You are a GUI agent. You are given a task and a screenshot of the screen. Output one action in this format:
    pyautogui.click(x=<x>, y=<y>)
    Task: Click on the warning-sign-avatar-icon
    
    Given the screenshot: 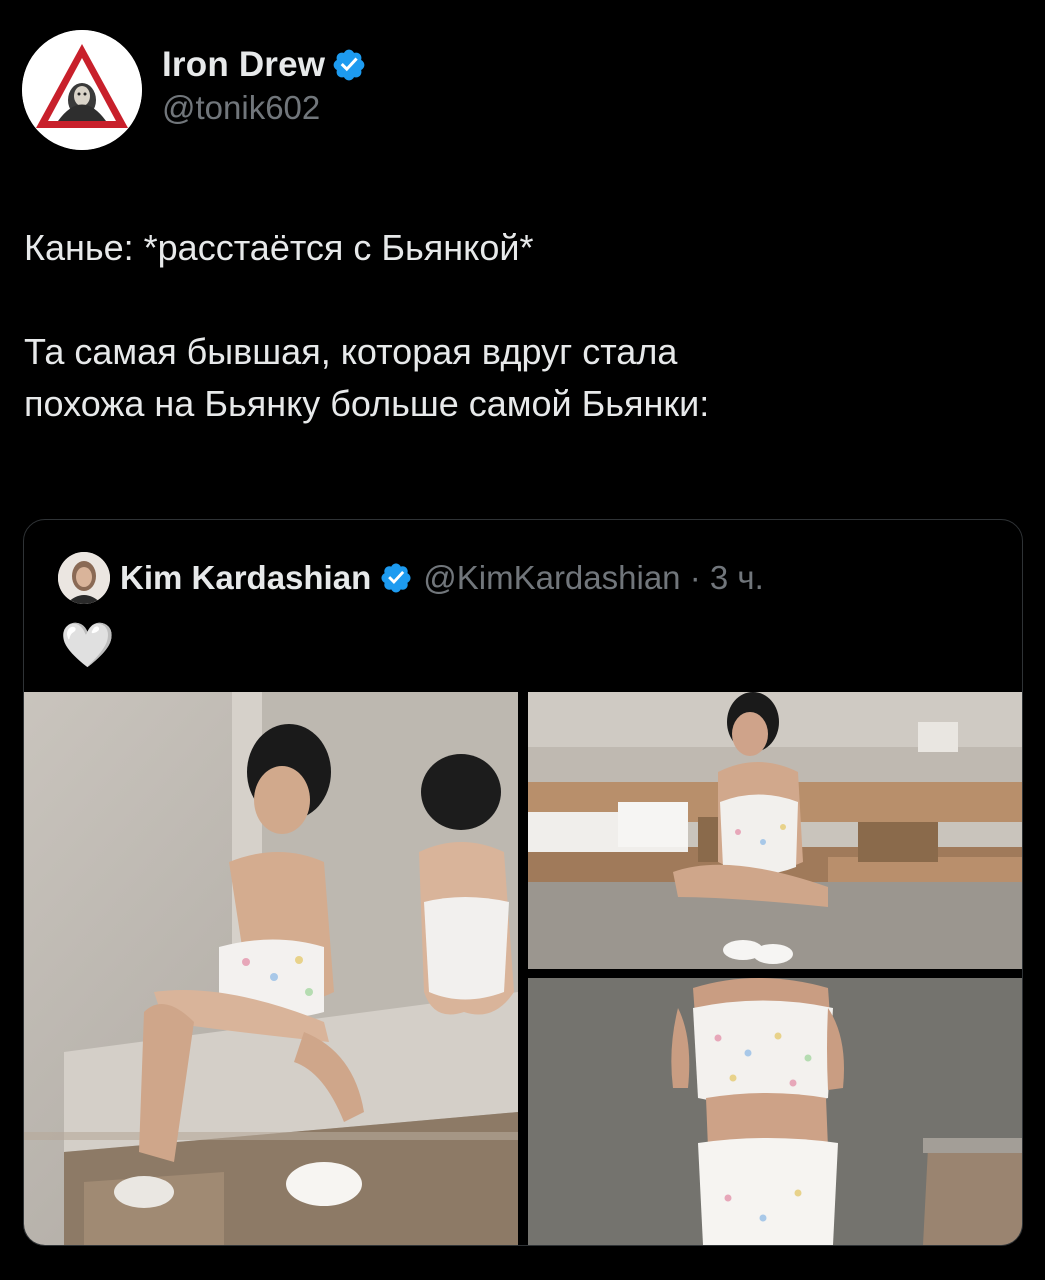 What is the action you would take?
    pyautogui.click(x=82, y=90)
    